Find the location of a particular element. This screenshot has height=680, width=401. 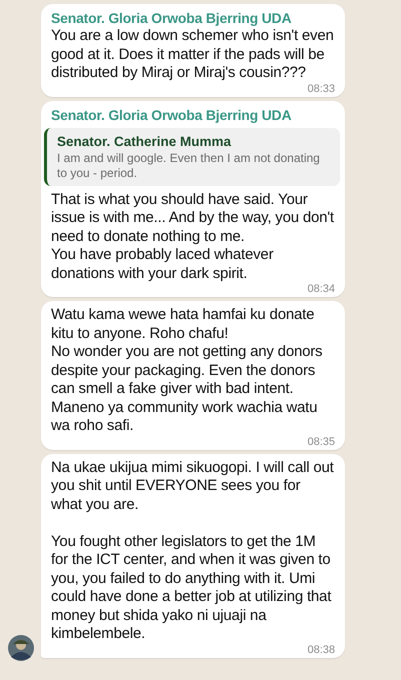

message-time: 08:35 is located at coordinates (321, 442).